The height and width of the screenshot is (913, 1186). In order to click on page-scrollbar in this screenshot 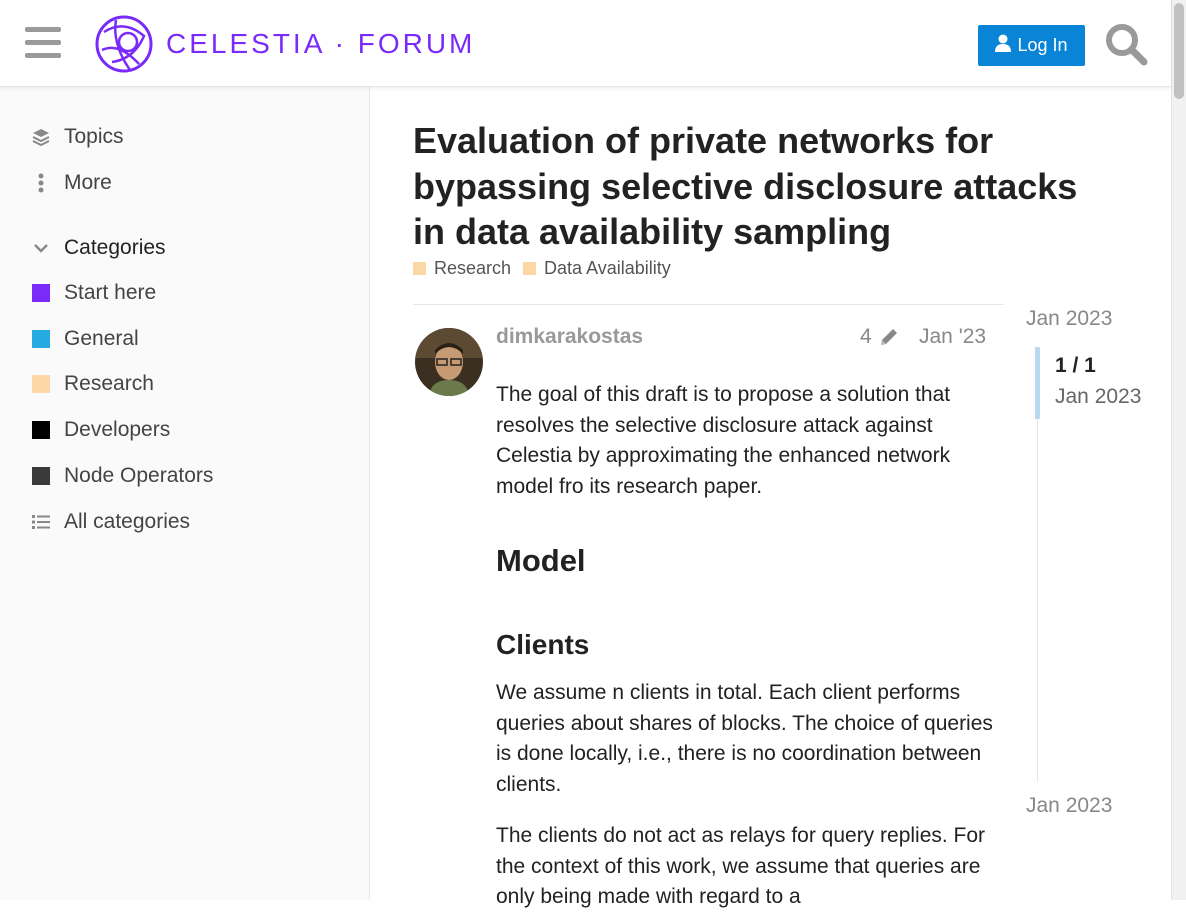, I will do `click(1178, 450)`.